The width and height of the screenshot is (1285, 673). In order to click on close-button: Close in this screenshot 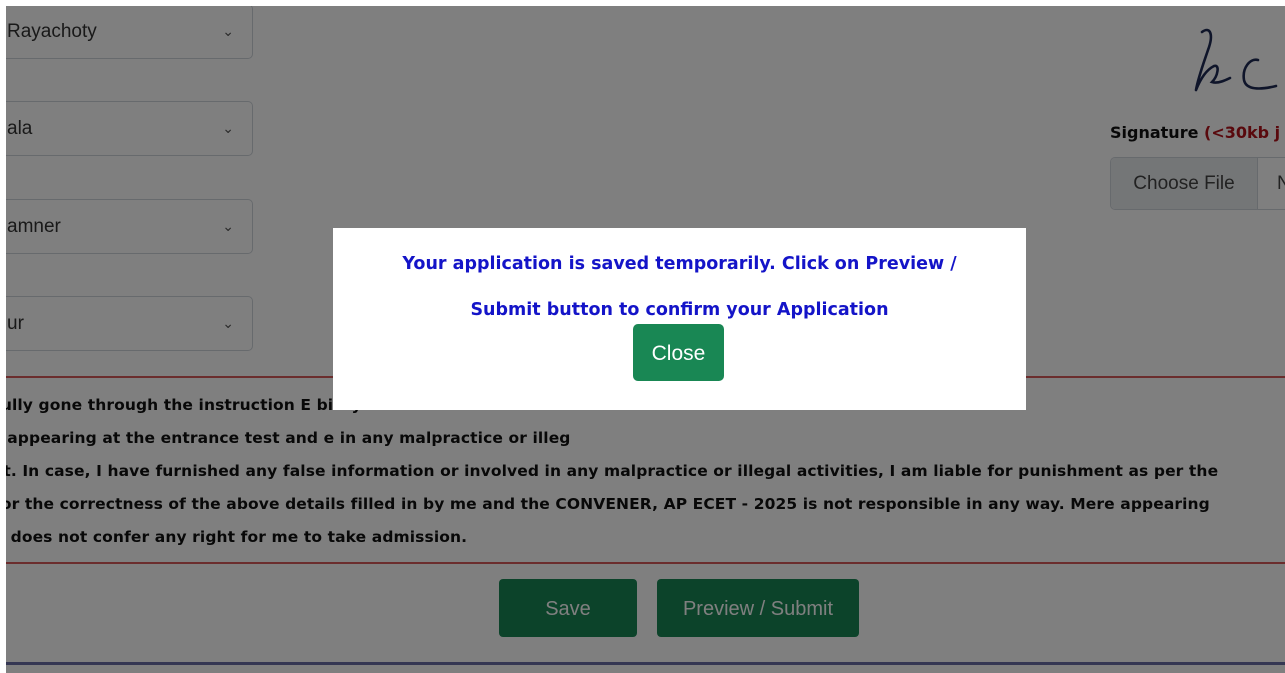, I will do `click(678, 352)`.